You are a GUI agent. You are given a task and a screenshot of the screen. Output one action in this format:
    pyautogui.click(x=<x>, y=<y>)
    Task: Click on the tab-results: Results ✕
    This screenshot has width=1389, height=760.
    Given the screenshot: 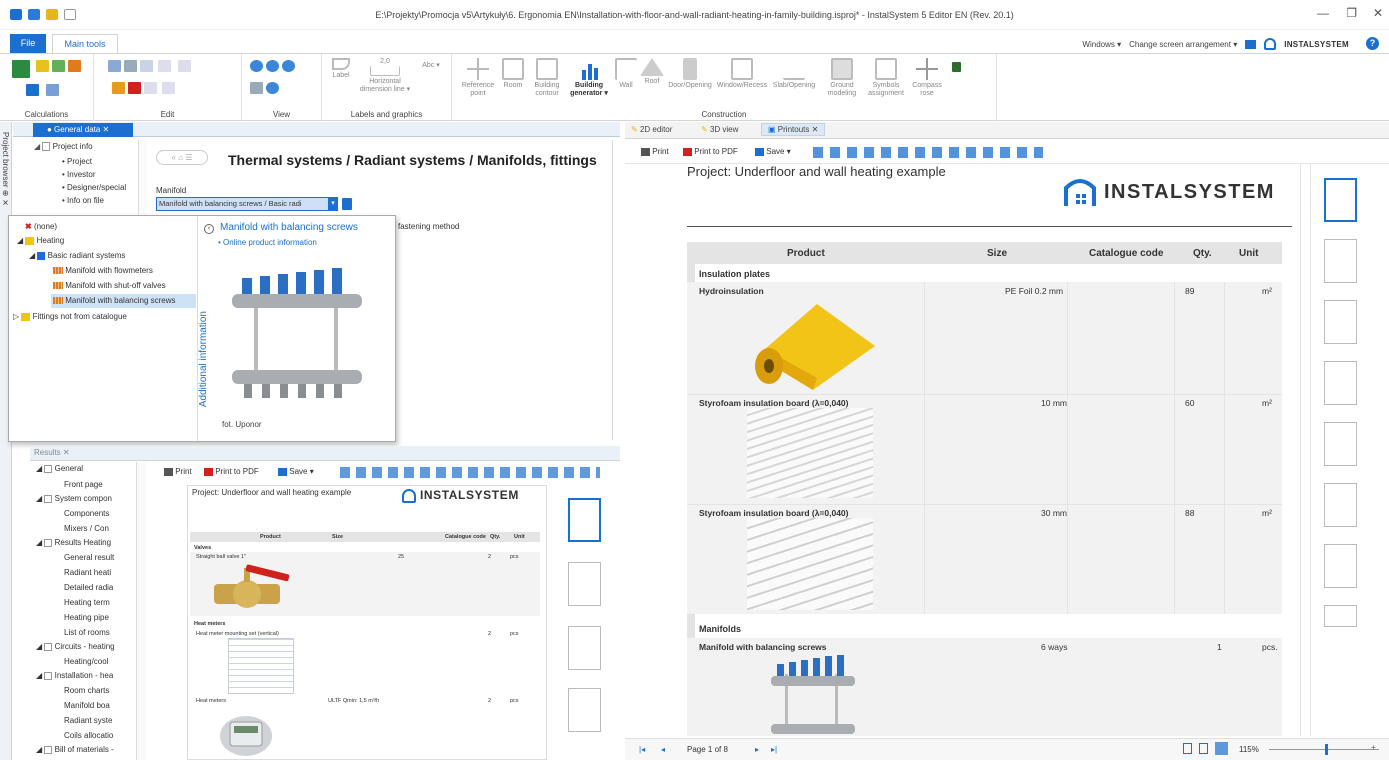 What is the action you would take?
    pyautogui.click(x=52, y=452)
    